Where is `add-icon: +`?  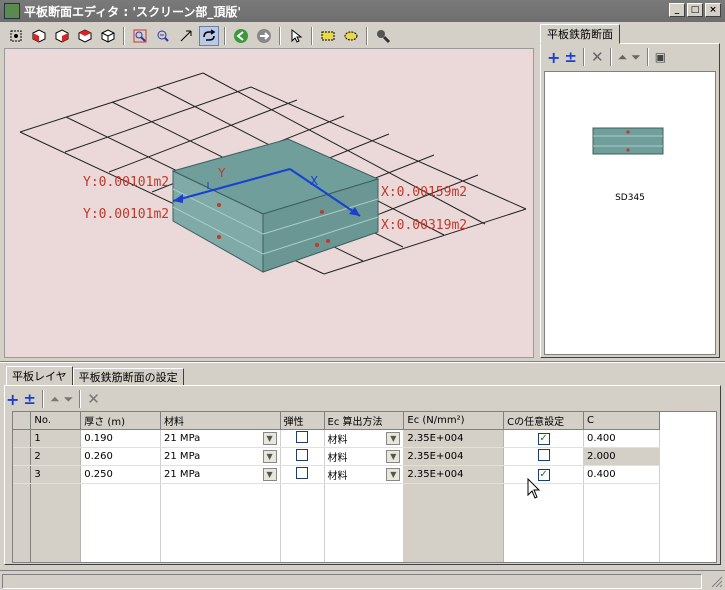 add-icon: + is located at coordinates (553, 57).